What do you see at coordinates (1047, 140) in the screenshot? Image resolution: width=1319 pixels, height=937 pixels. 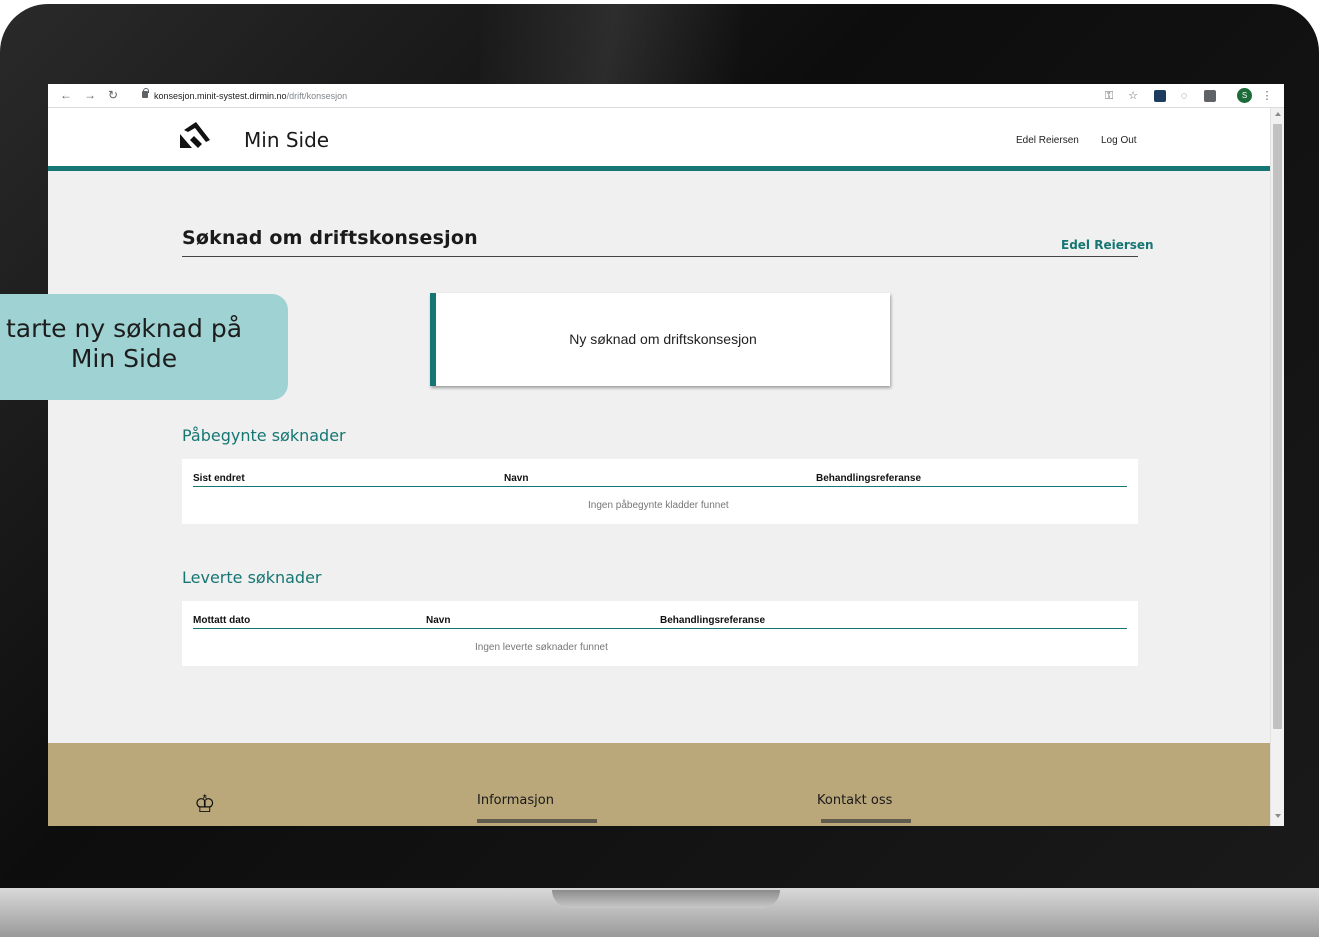 I see `header-user-link: Edel Reiersen` at bounding box center [1047, 140].